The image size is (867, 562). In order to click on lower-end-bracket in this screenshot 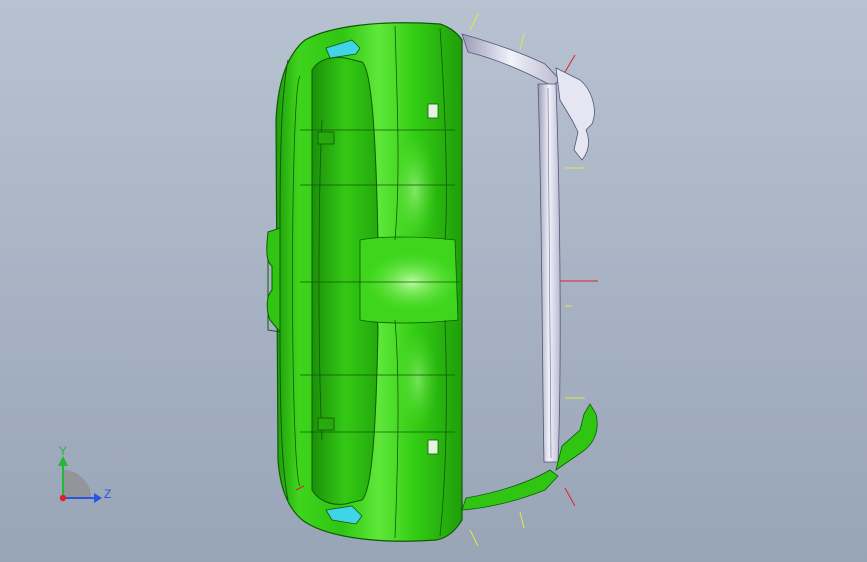, I will do `click(576, 437)`.